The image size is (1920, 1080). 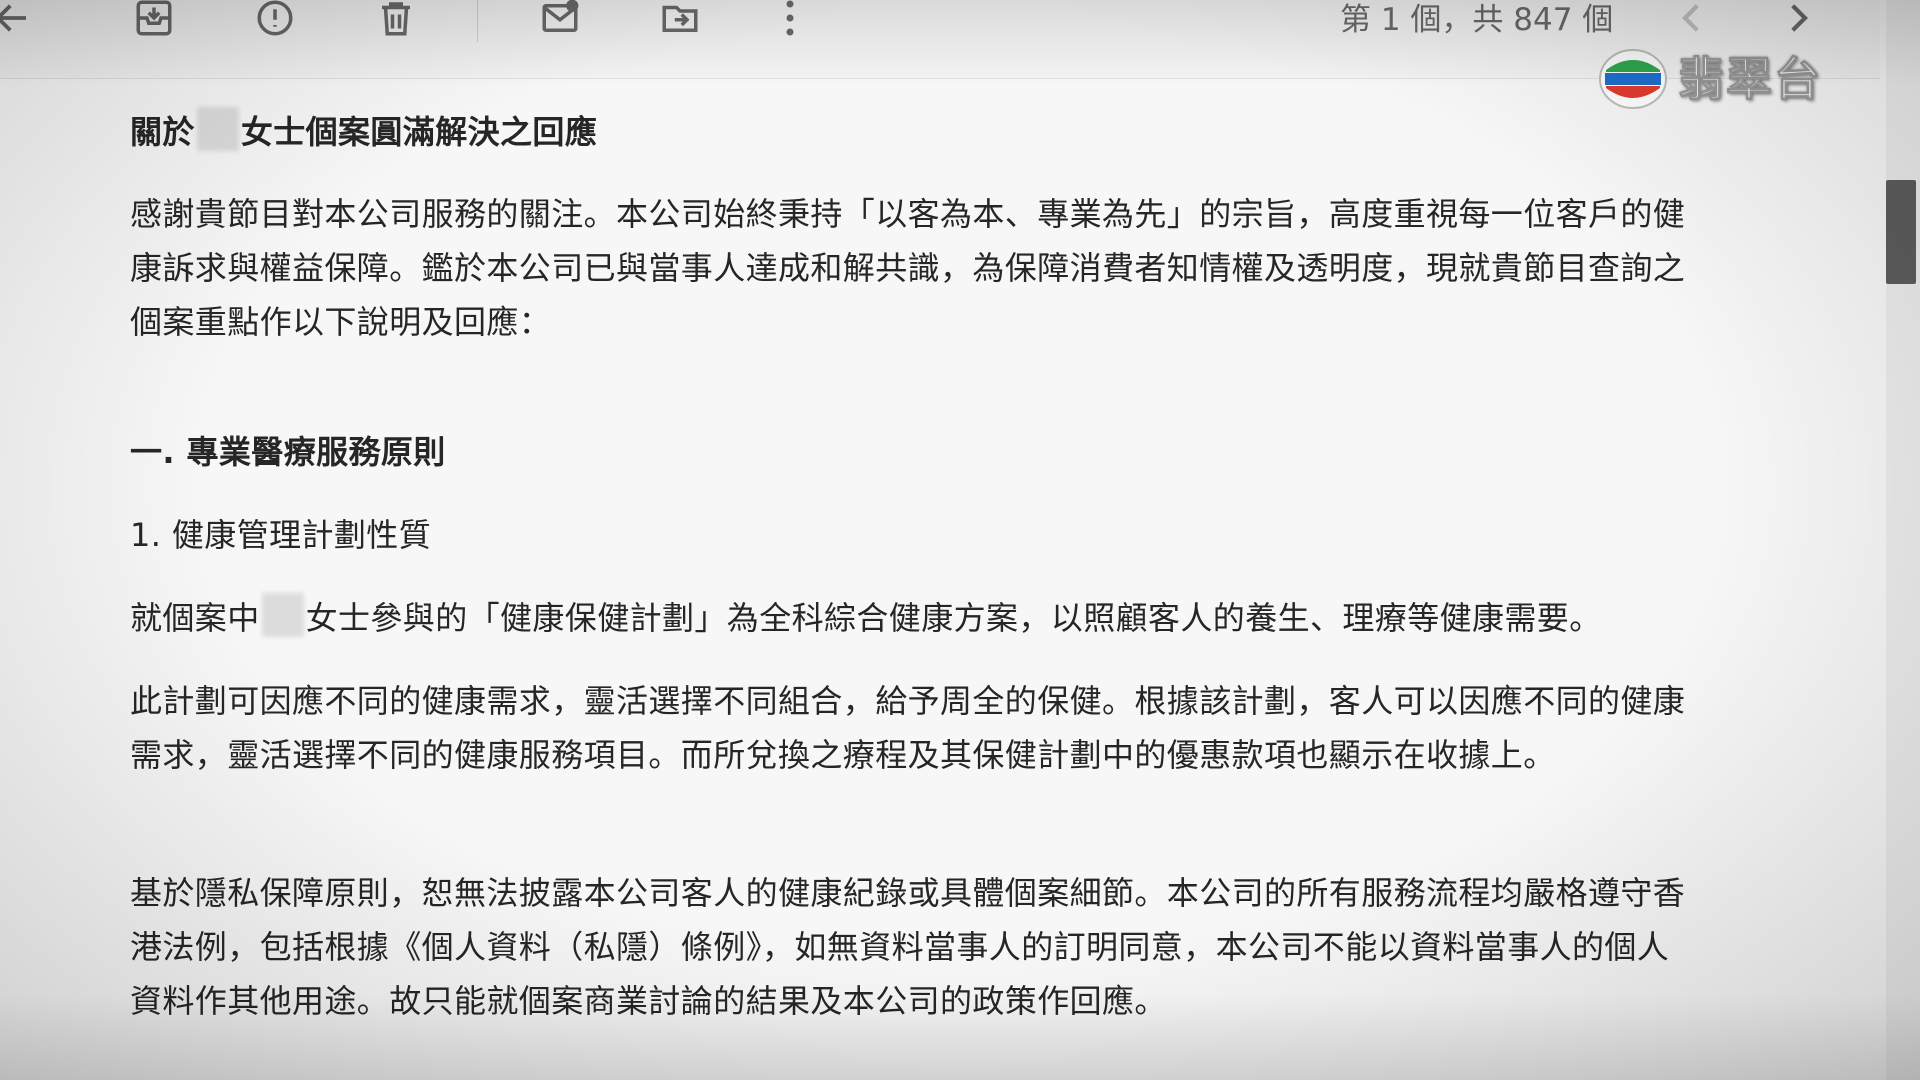 I want to click on tvb-logo-icon, so click(x=1633, y=79).